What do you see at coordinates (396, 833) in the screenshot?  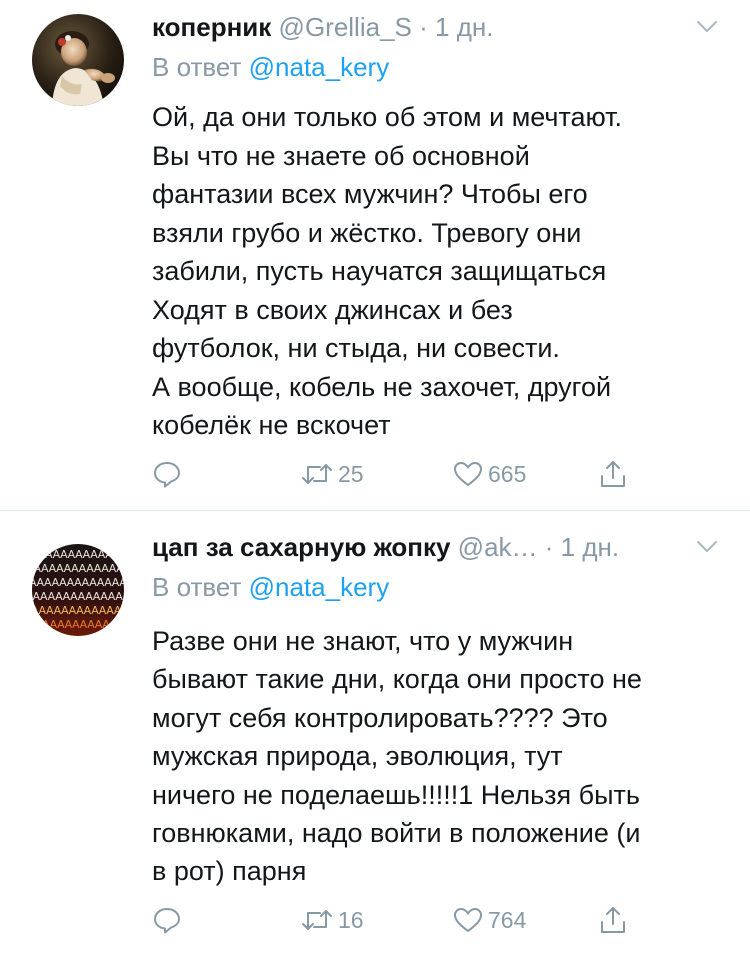 I see `tweet-text-line: говнюками, надо войти в положение (и` at bounding box center [396, 833].